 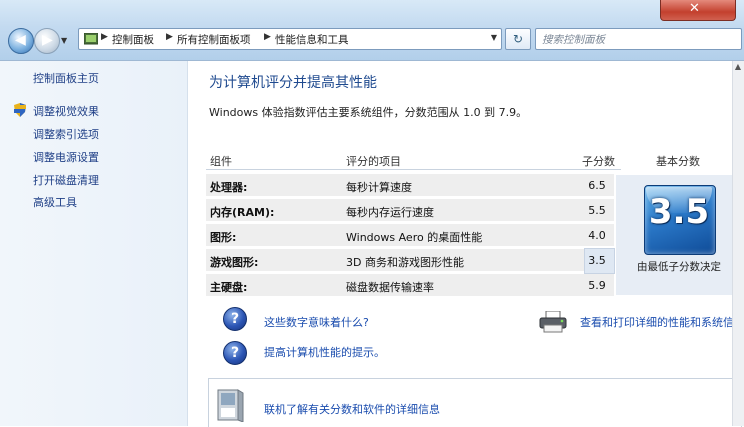 I want to click on recent-pages-dropdown-icon: ▼, so click(x=64, y=40).